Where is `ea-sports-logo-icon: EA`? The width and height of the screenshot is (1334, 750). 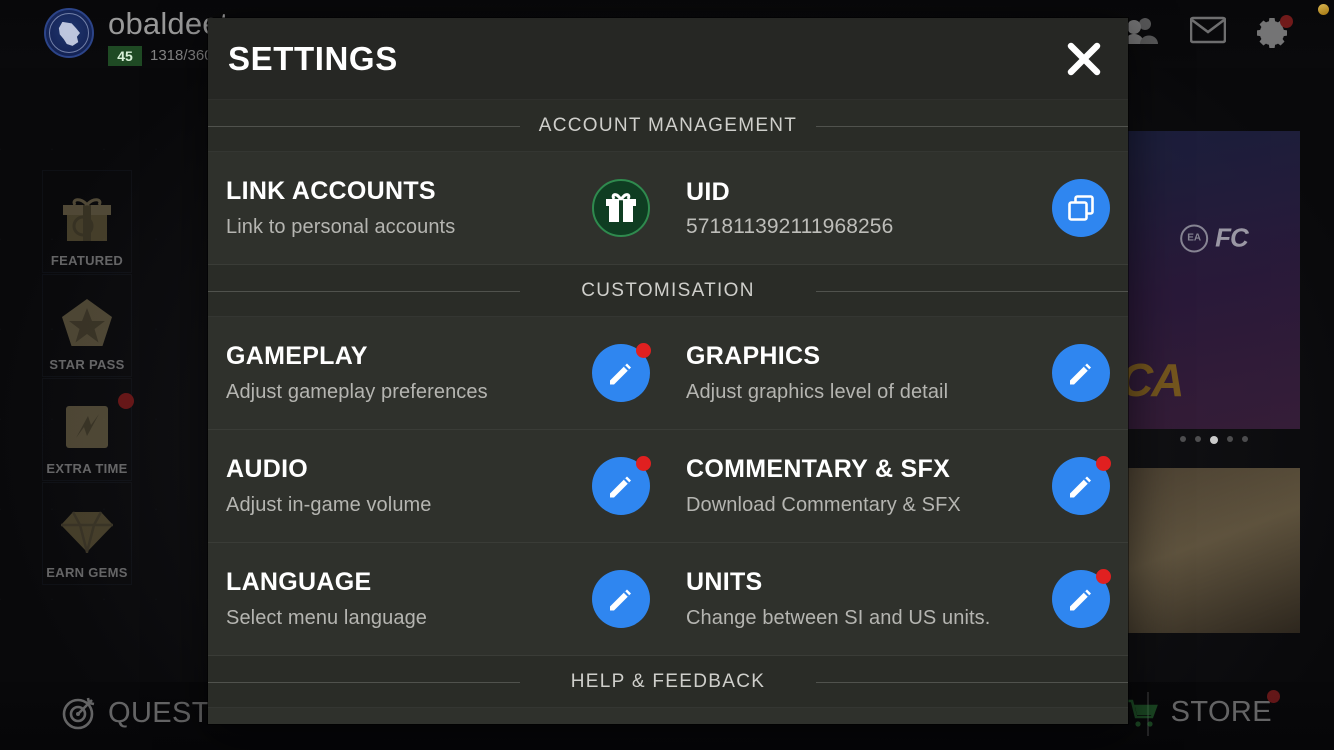 ea-sports-logo-icon: EA is located at coordinates (1194, 238).